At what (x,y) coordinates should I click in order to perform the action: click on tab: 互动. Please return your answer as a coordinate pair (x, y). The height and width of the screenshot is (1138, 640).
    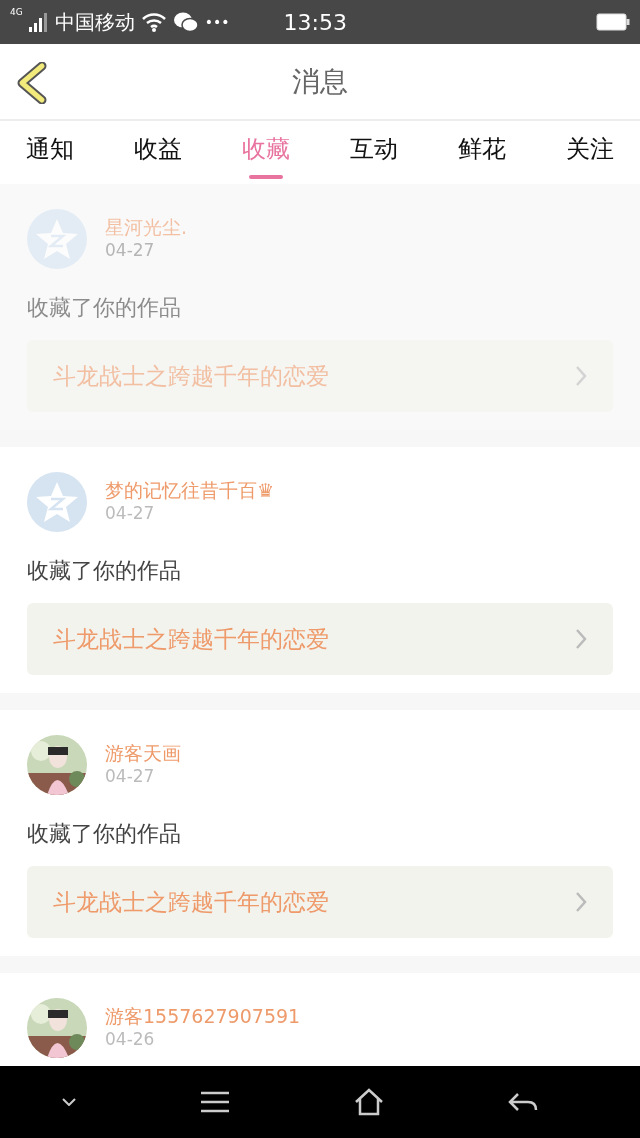
    Looking at the image, I should click on (374, 152).